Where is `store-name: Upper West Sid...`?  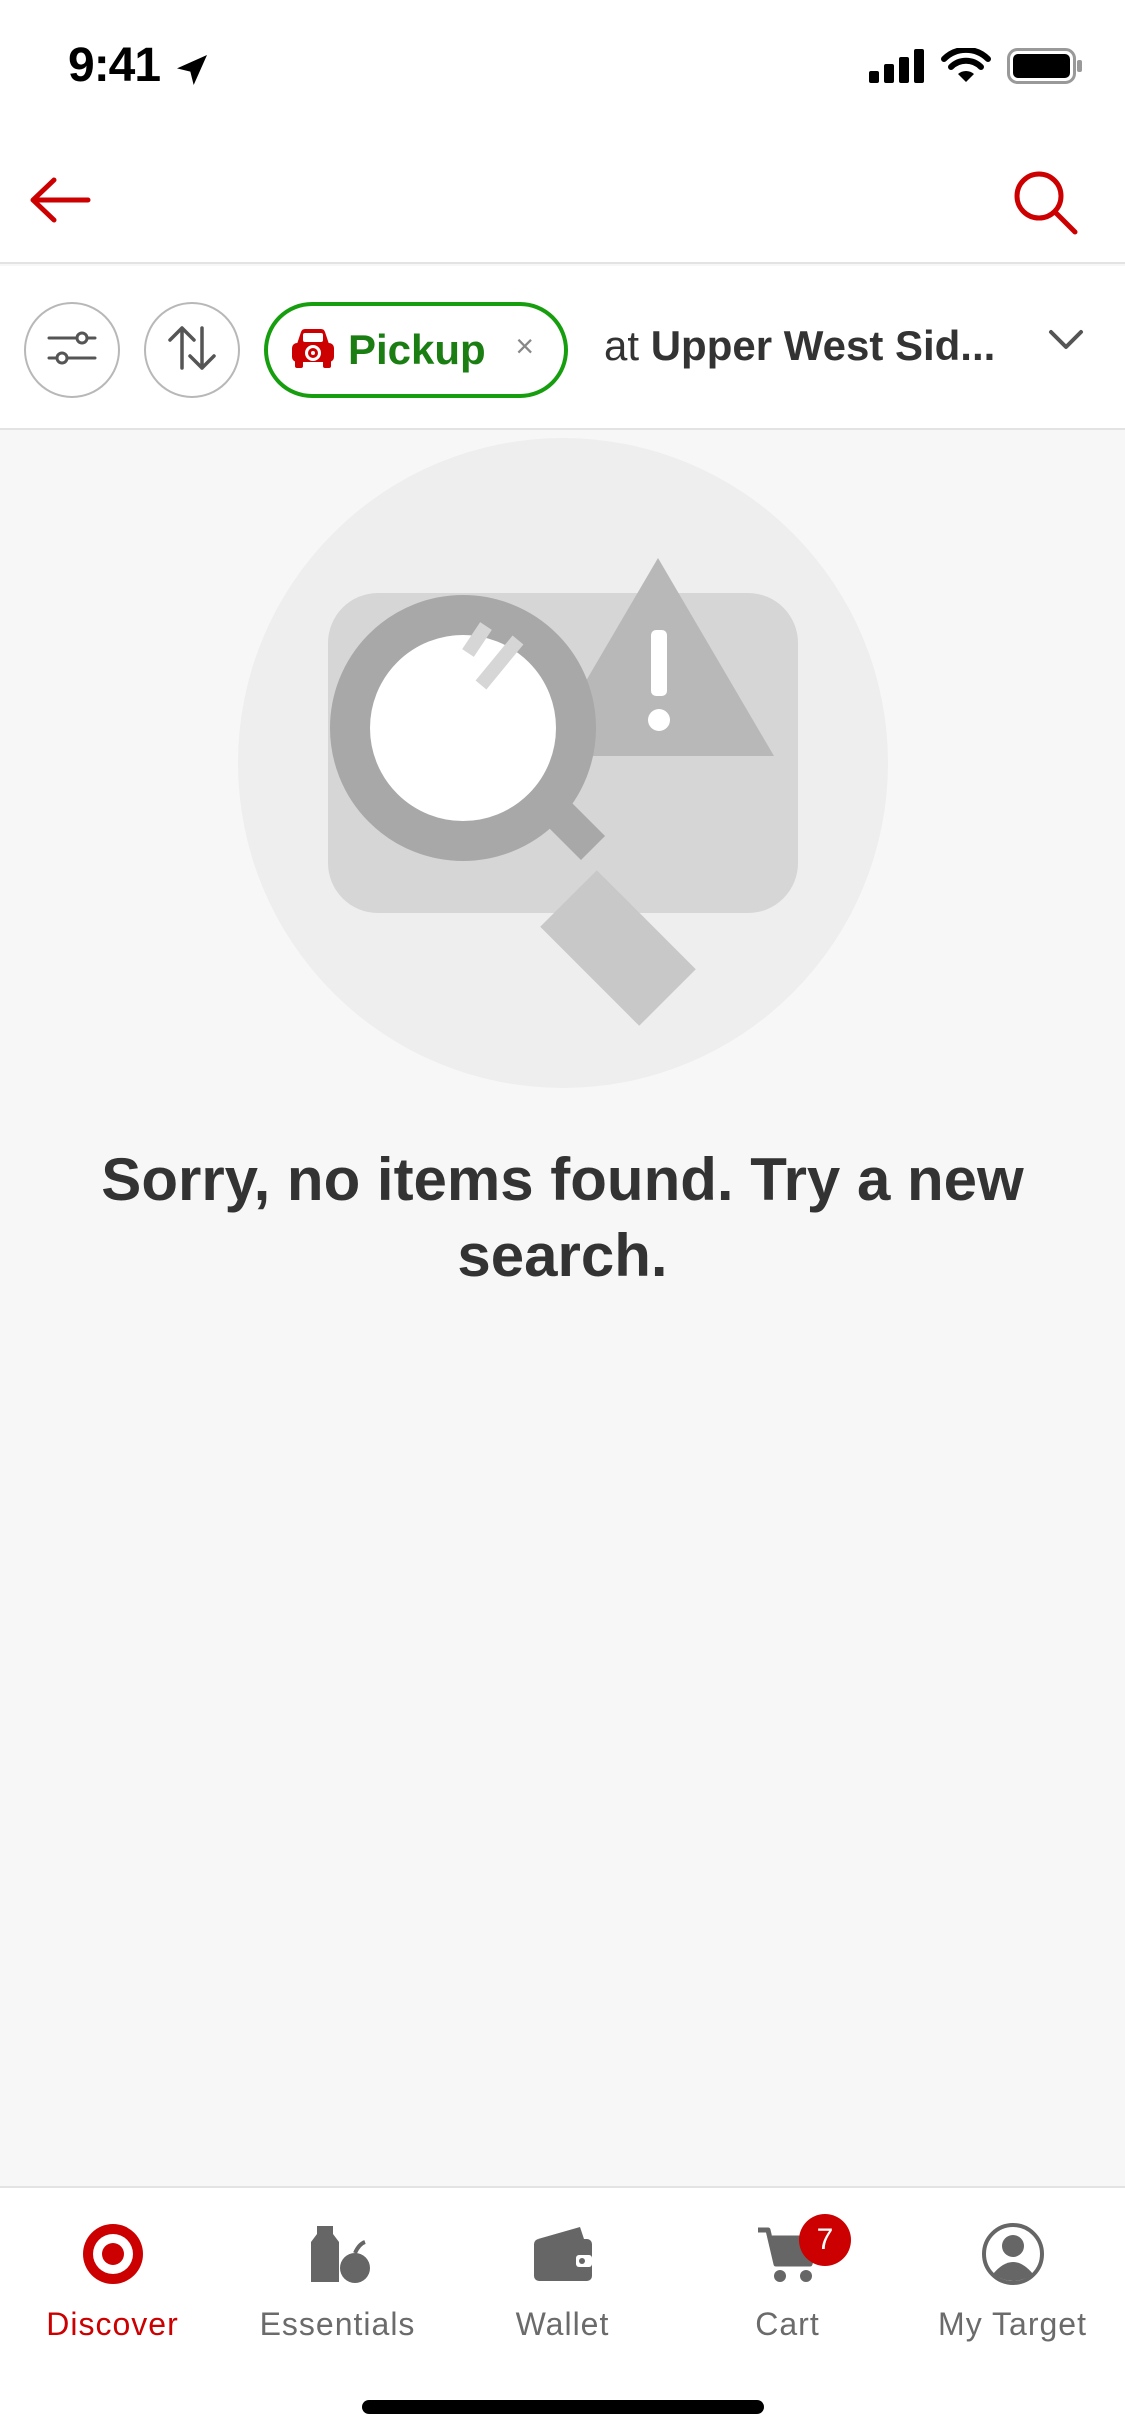
store-name: Upper West Sid... is located at coordinates (823, 345).